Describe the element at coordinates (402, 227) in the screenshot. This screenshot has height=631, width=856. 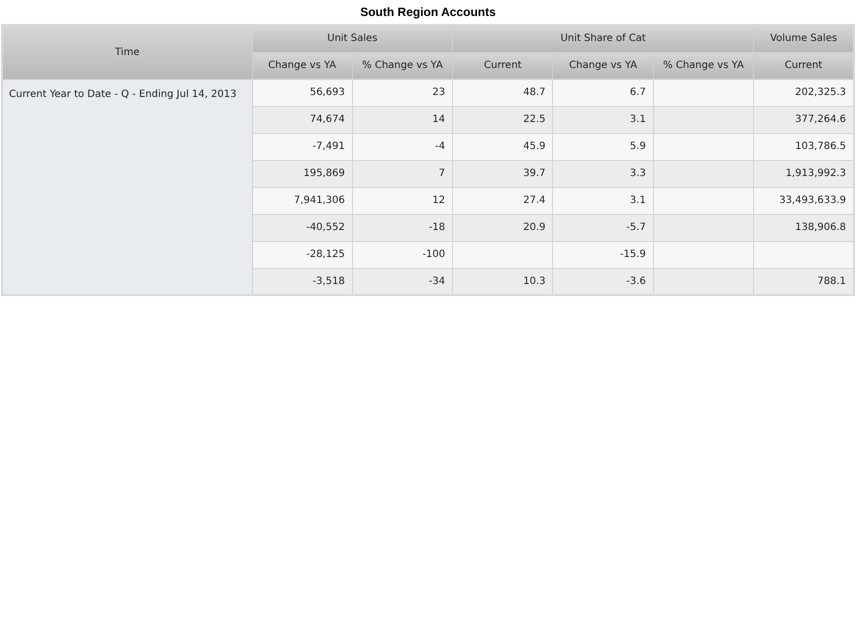
I see `table-cell: -18` at that location.